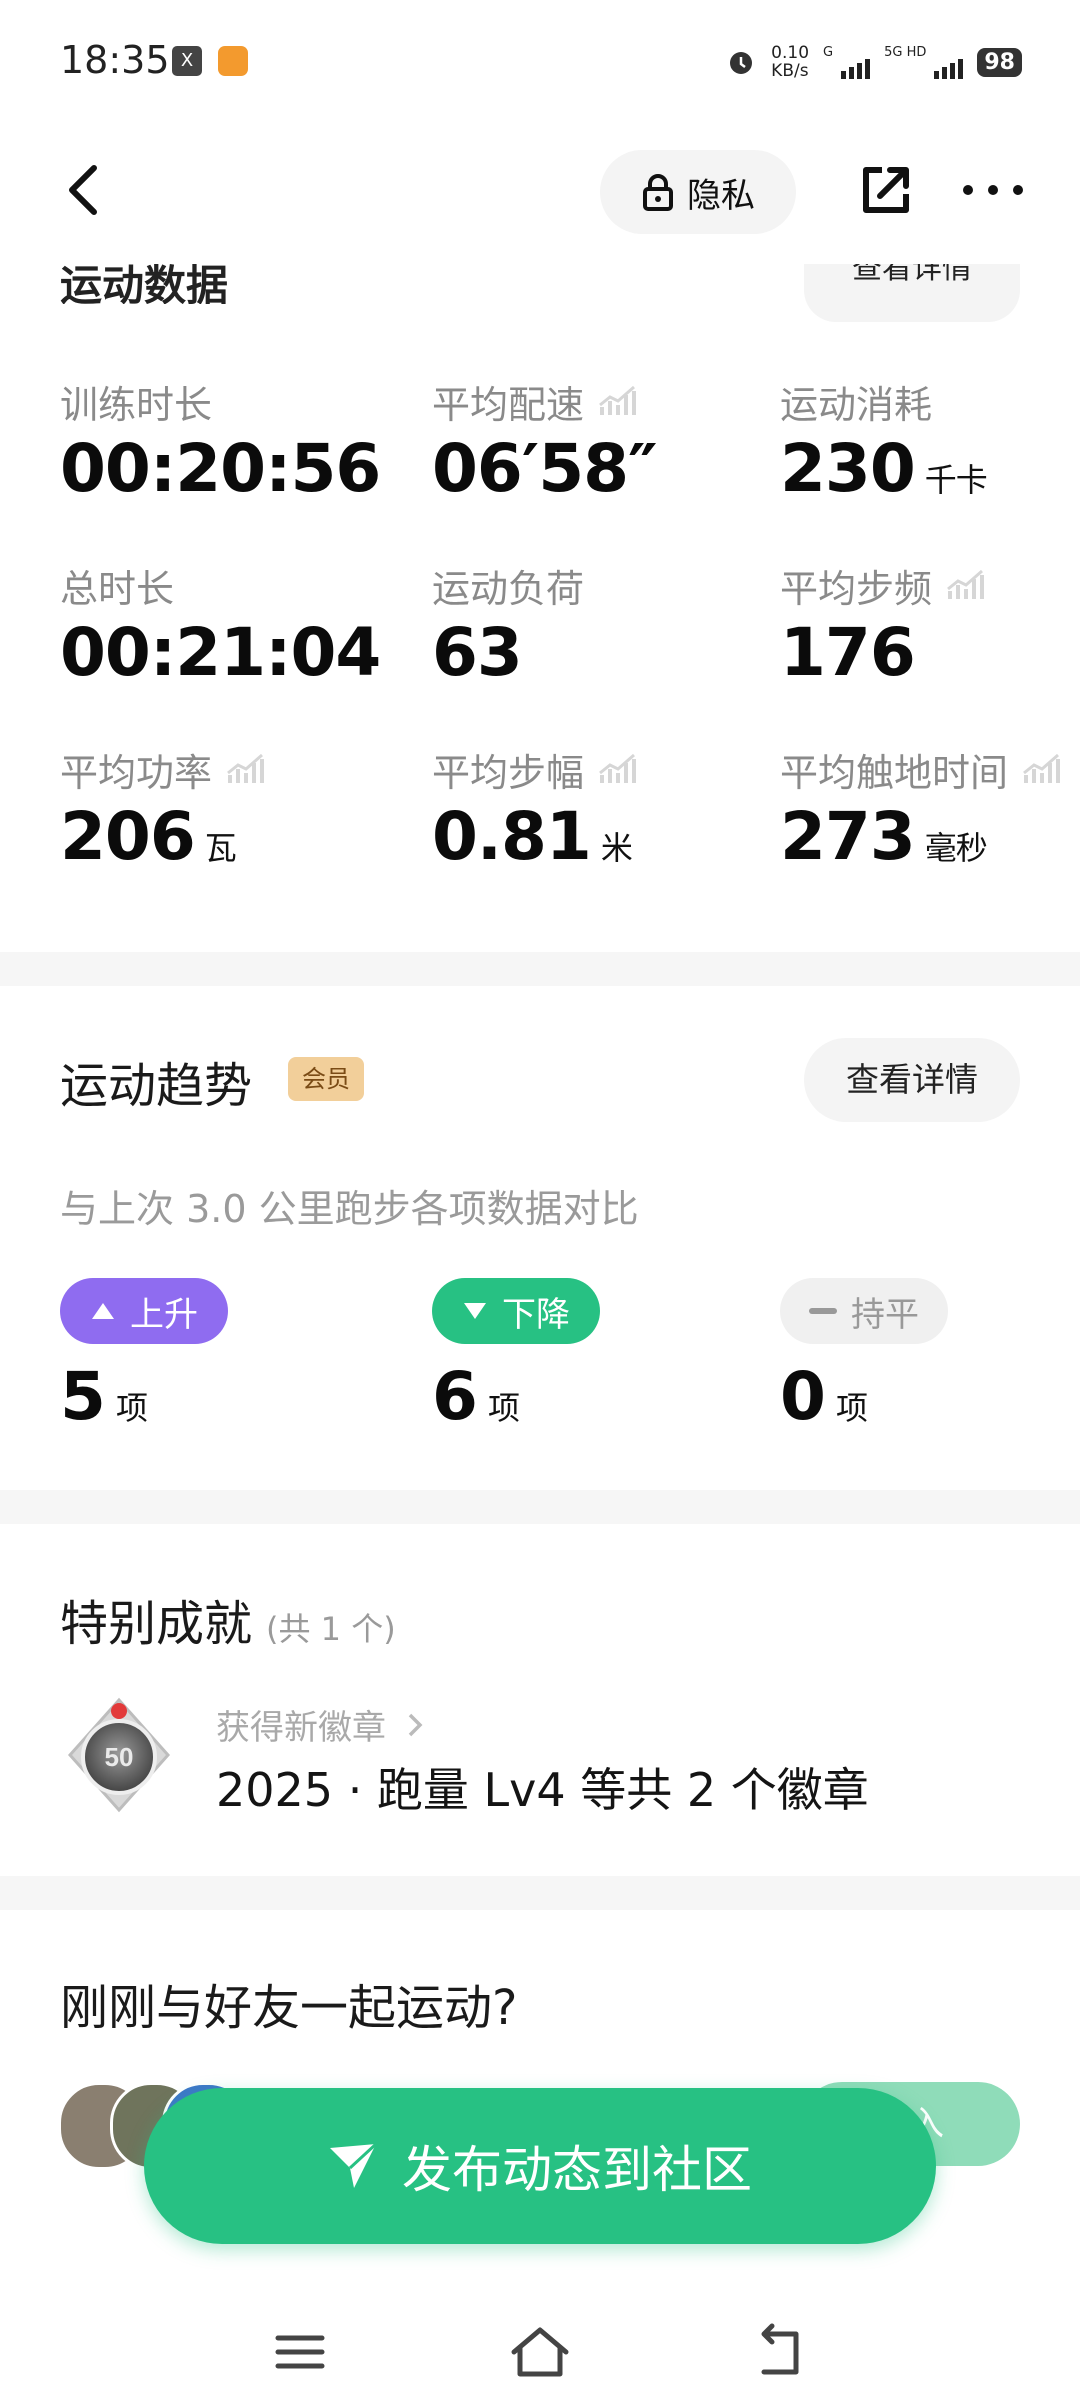  I want to click on trend-section-title: 运动趋势, so click(156, 1086).